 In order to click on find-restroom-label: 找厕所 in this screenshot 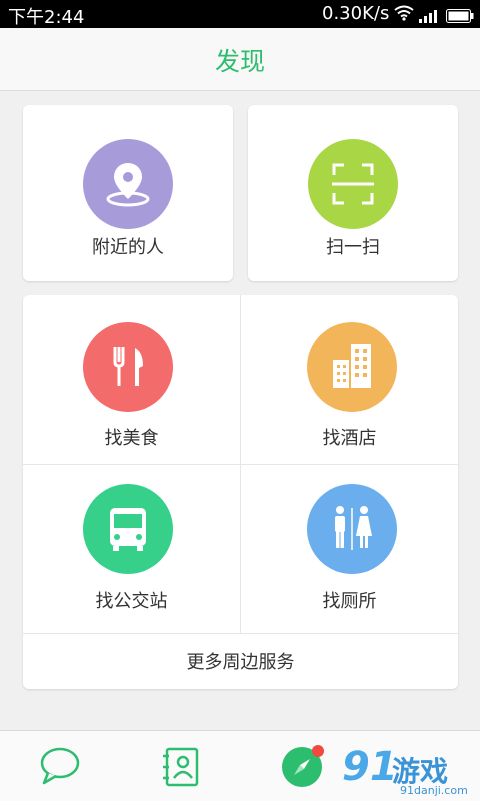, I will do `click(349, 601)`.